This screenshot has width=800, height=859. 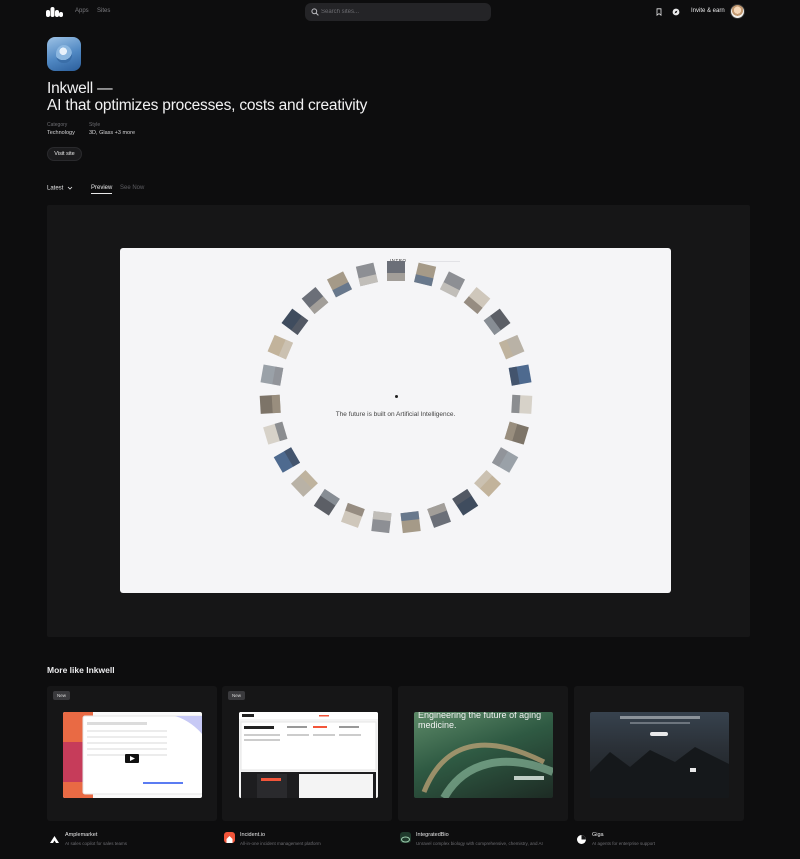 I want to click on center-dot, so click(x=396, y=396).